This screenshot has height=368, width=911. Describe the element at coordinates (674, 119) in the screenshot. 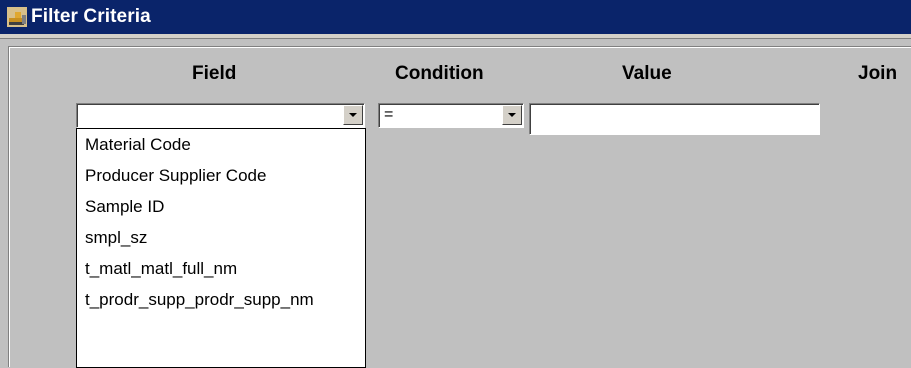

I see `value-input` at that location.